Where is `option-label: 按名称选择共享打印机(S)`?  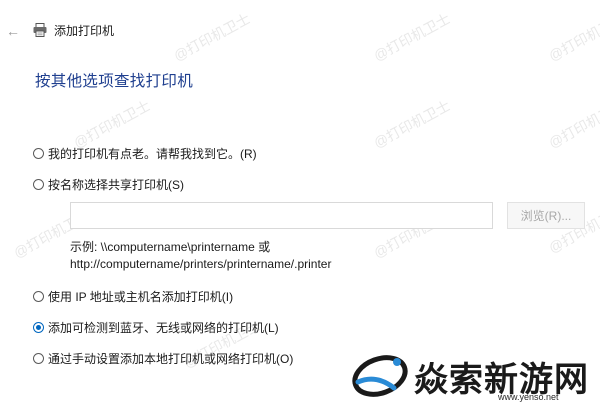
option-label: 按名称选择共享打印机(S) is located at coordinates (116, 184).